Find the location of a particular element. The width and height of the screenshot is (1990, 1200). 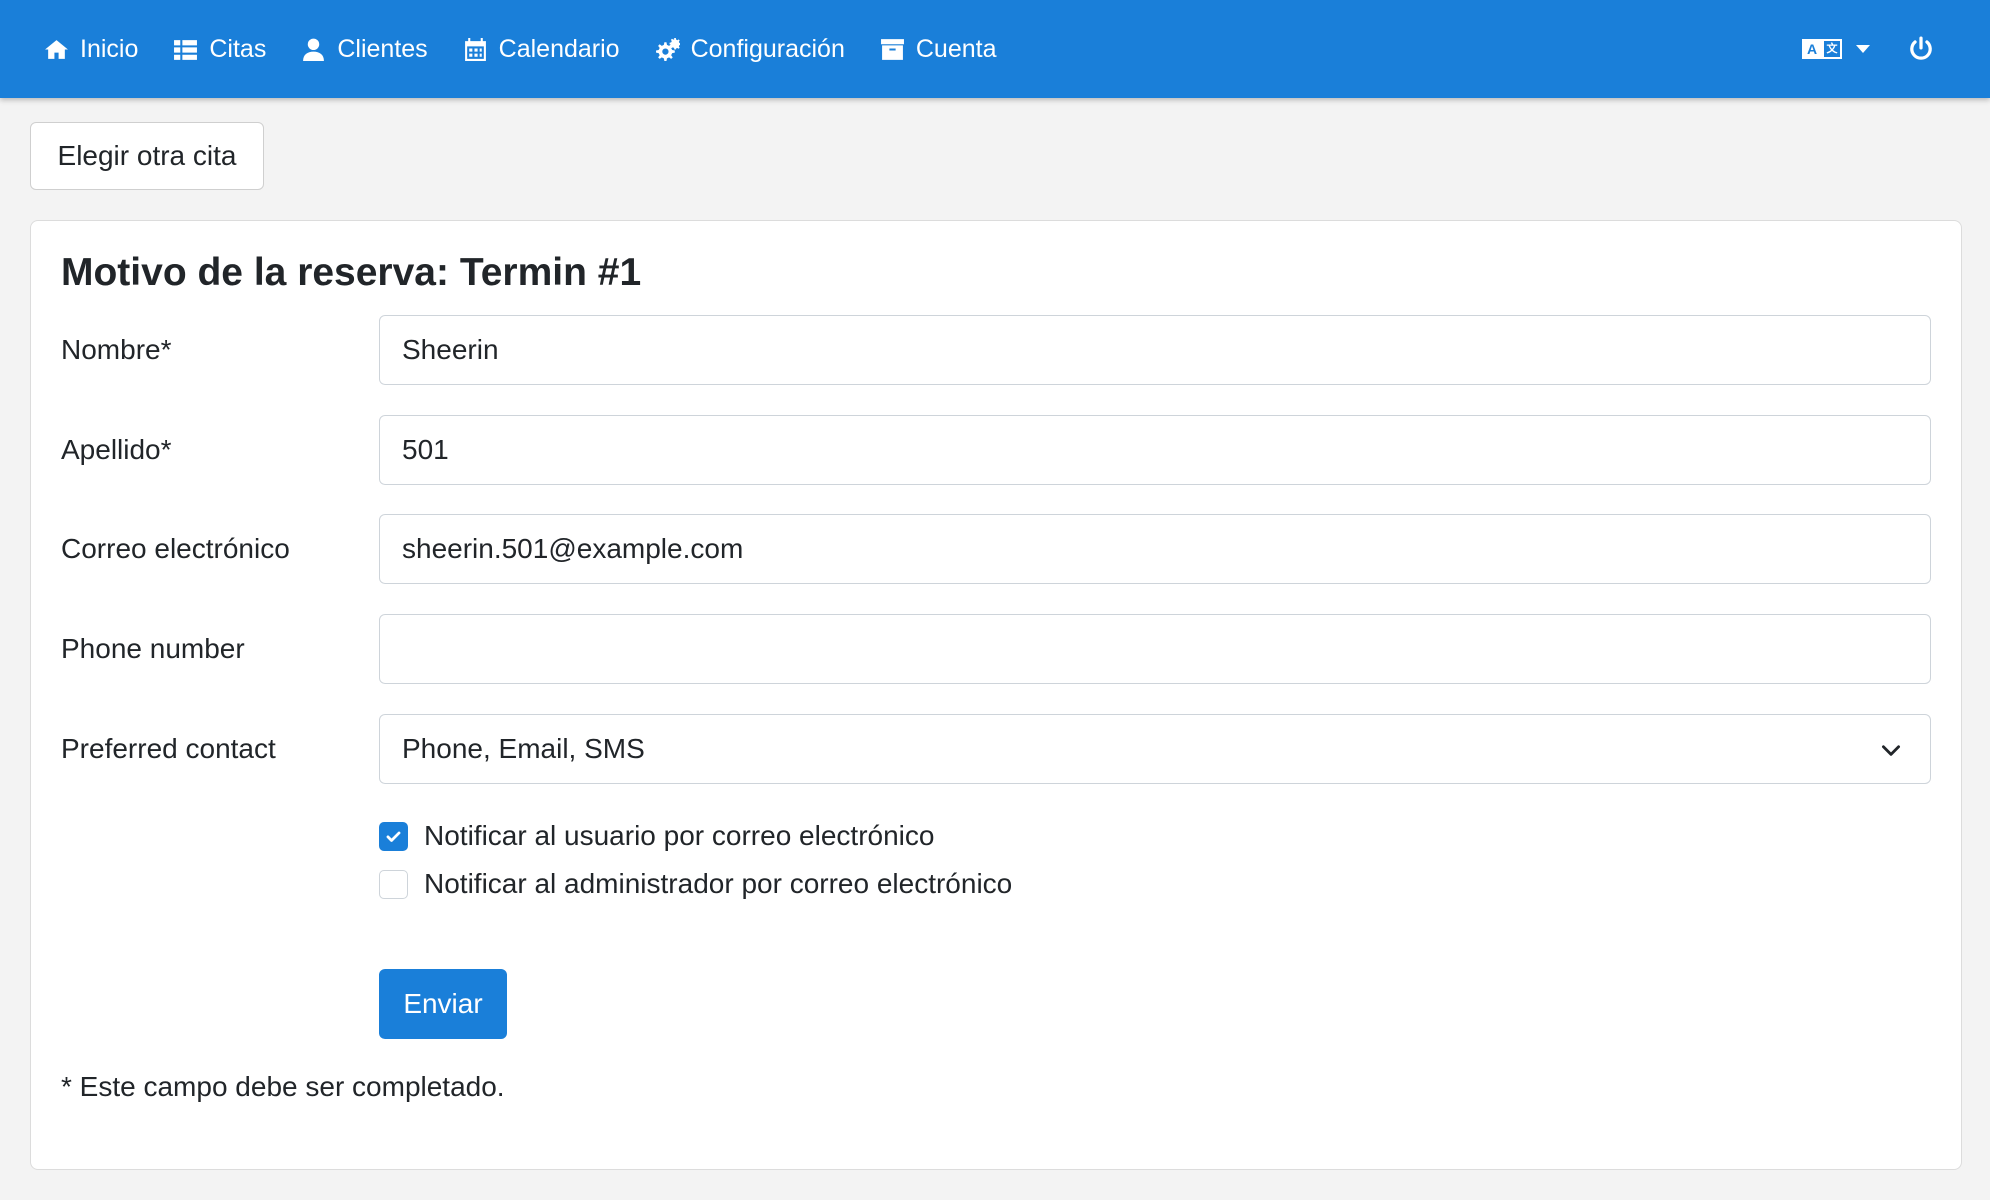

nav-item-label: Citas is located at coordinates (238, 48).